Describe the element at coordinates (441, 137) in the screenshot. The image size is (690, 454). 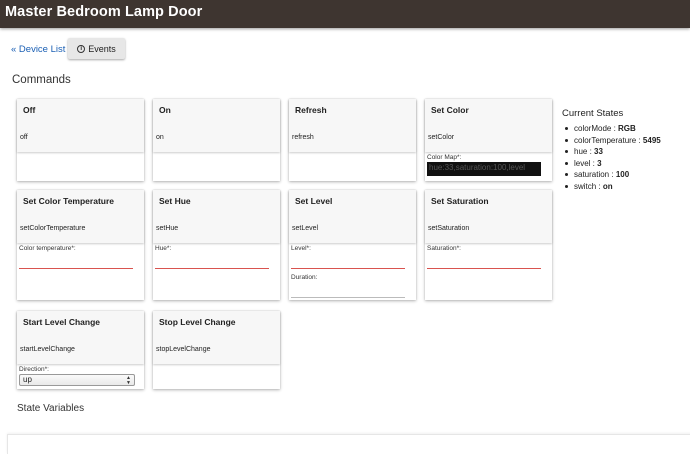
I see `command-method: setColor` at that location.